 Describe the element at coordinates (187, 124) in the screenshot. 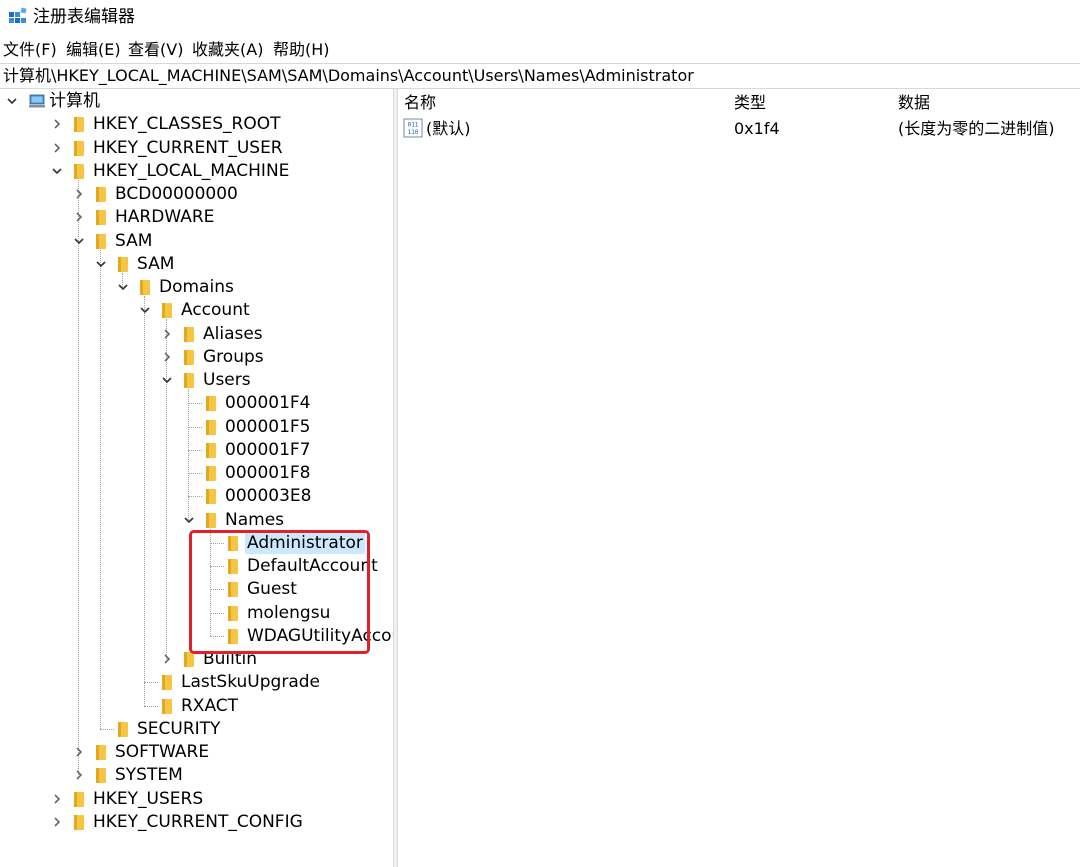

I see `tree-node-label: HKEY_CLASSES_ROOT` at that location.